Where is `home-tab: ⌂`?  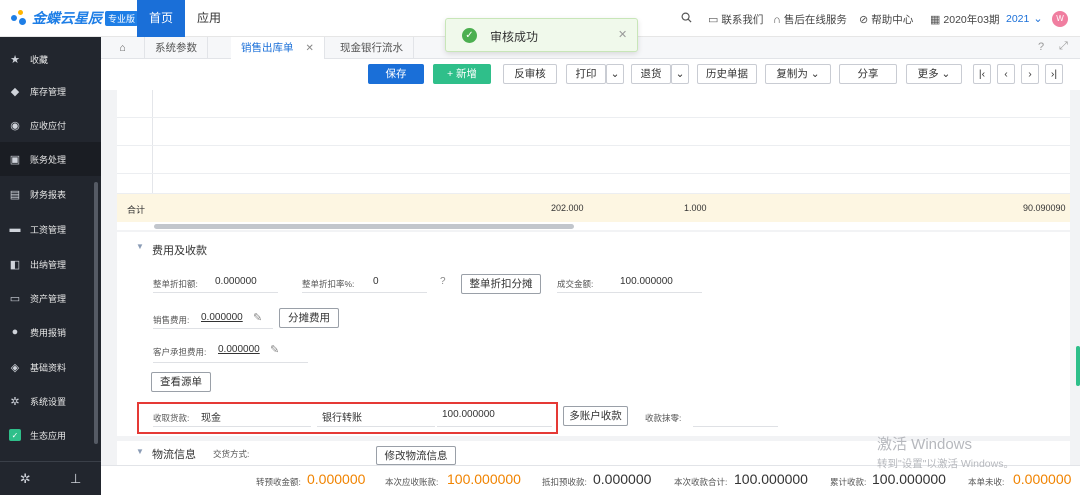
home-tab: ⌂ is located at coordinates (123, 48).